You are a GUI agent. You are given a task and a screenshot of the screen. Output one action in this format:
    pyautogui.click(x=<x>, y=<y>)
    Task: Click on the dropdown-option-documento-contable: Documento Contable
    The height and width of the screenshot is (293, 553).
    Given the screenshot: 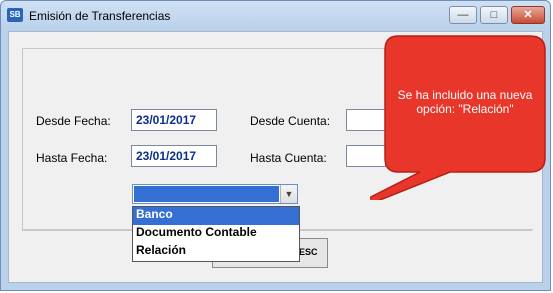 What is the action you would take?
    pyautogui.click(x=216, y=234)
    